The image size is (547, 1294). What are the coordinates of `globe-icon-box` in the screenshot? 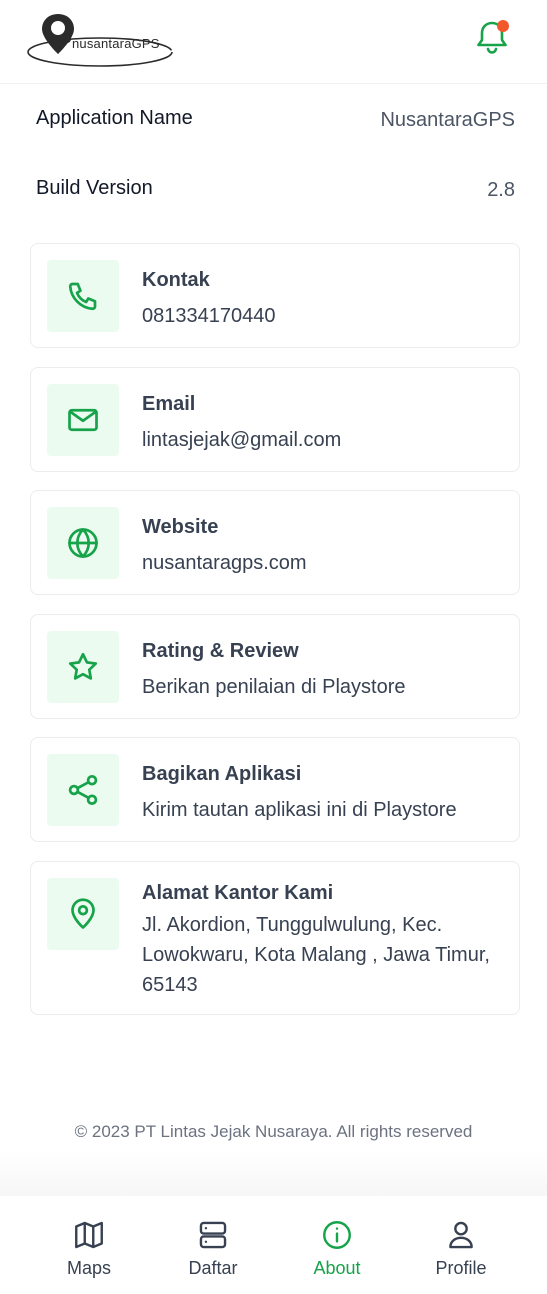 It's located at (83, 543).